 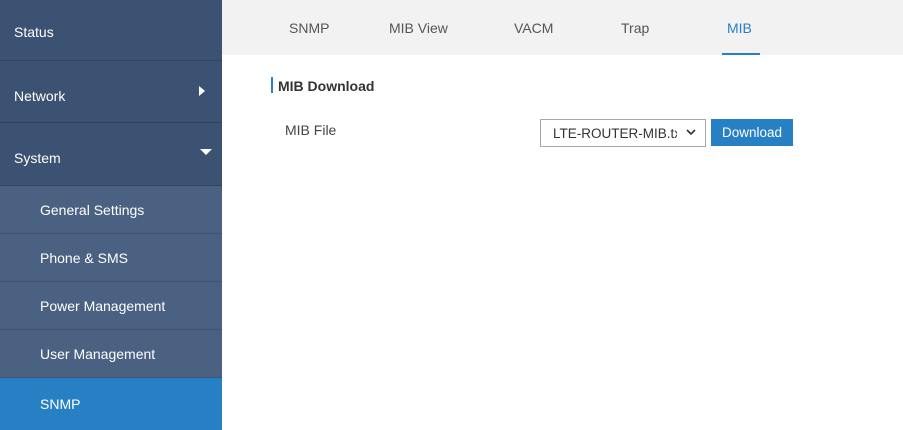 What do you see at coordinates (202, 91) in the screenshot?
I see `chevron-right-icon` at bounding box center [202, 91].